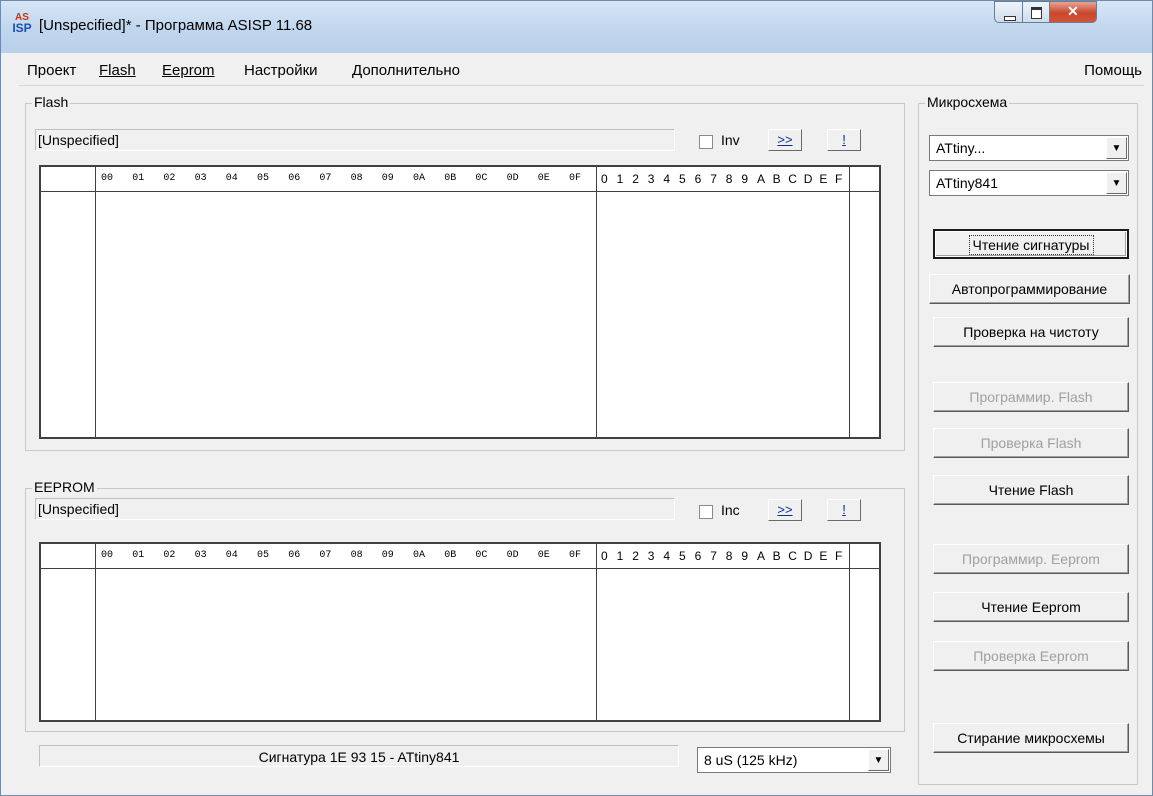  Describe the element at coordinates (1113, 70) in the screenshot. I see `menu-help: Помощь` at that location.